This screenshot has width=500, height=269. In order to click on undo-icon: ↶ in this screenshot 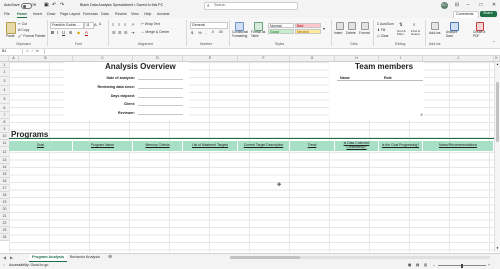, I will do `click(54, 5)`.